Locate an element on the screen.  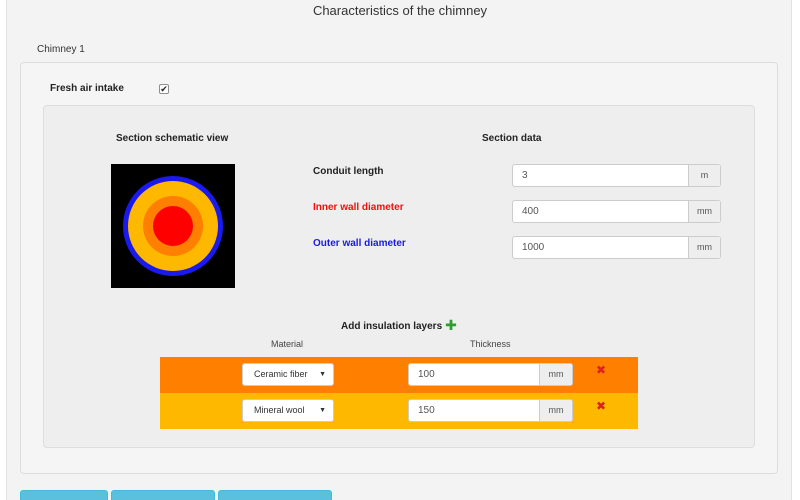
tab-chimney-1: Chimney 1 is located at coordinates (61, 49).